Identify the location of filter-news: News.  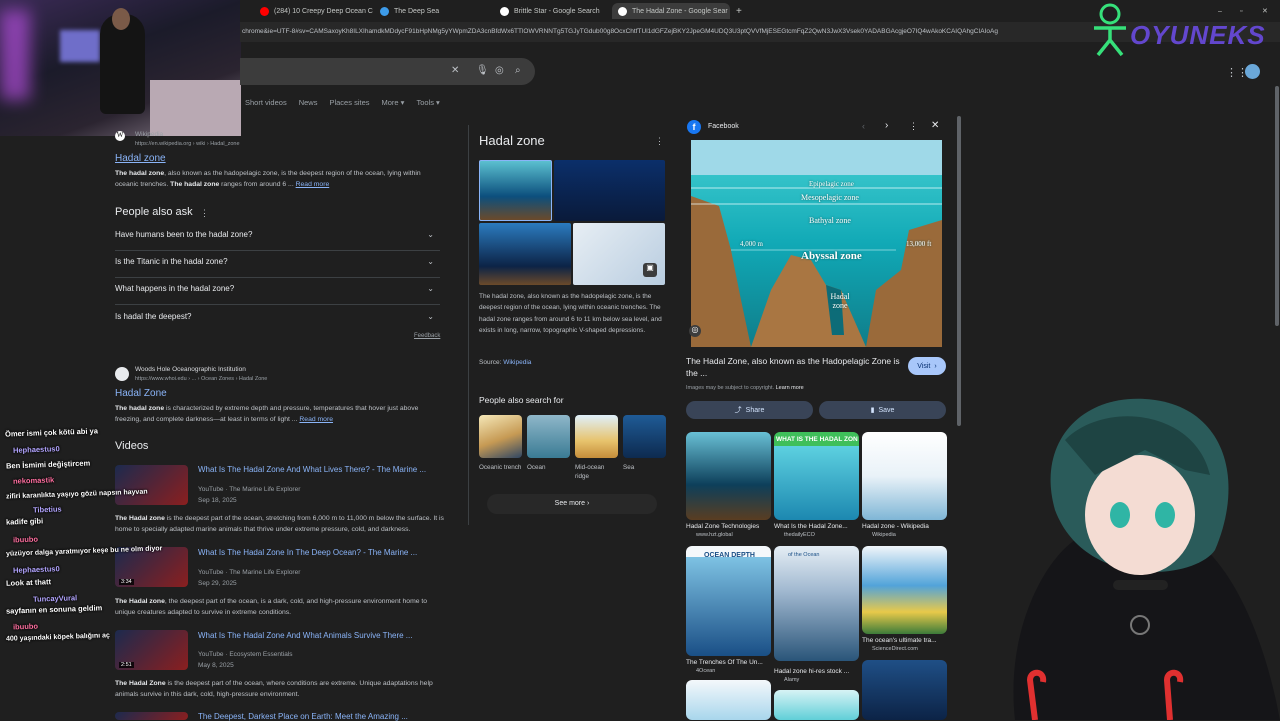
(308, 102).